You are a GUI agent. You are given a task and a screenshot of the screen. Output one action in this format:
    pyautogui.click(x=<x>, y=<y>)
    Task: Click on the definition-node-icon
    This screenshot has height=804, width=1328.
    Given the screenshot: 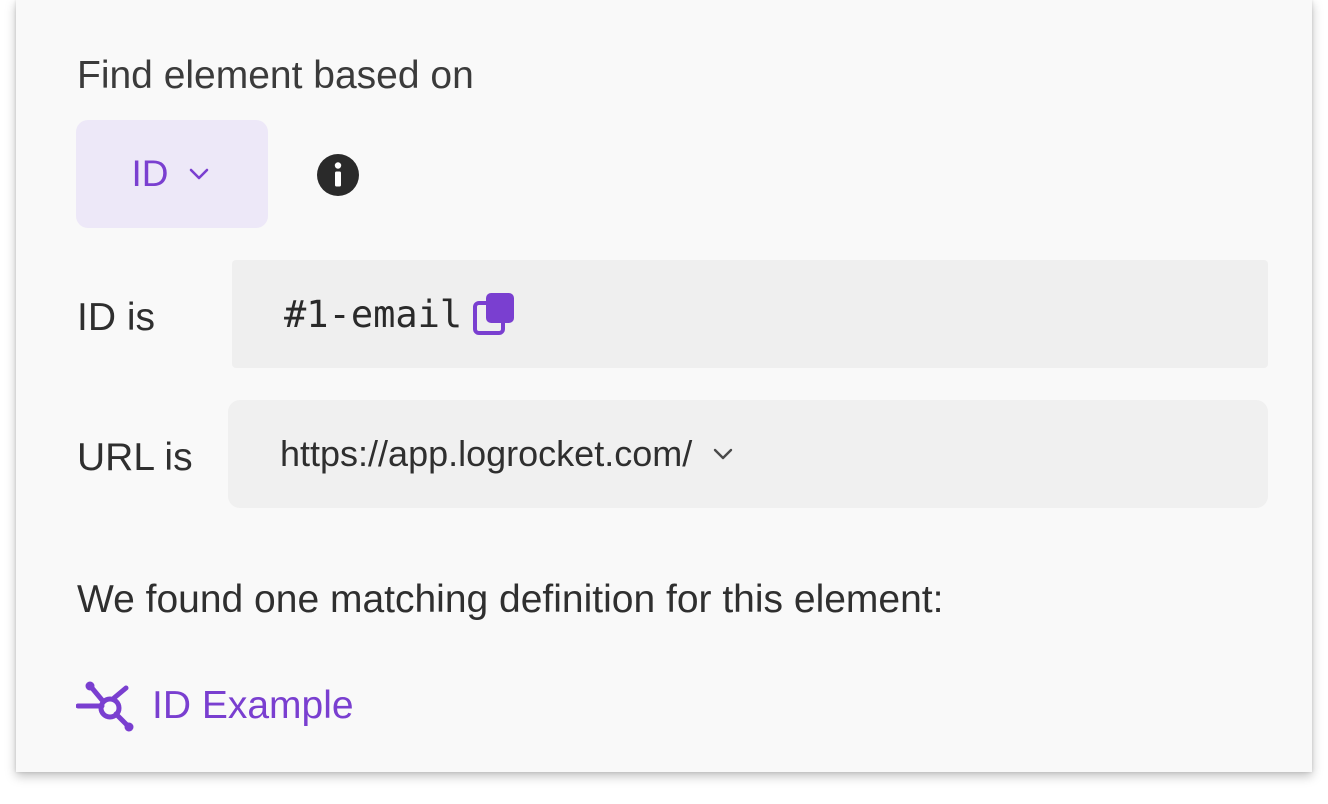 What is the action you would take?
    pyautogui.click(x=107, y=706)
    